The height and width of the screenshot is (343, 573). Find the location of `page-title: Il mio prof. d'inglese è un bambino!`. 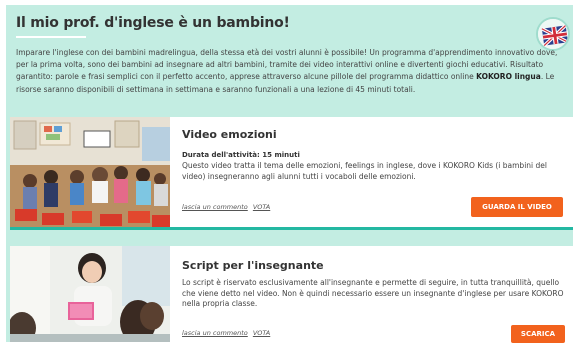

page-title: Il mio prof. d'inglese è un bambino! is located at coordinates (153, 23).